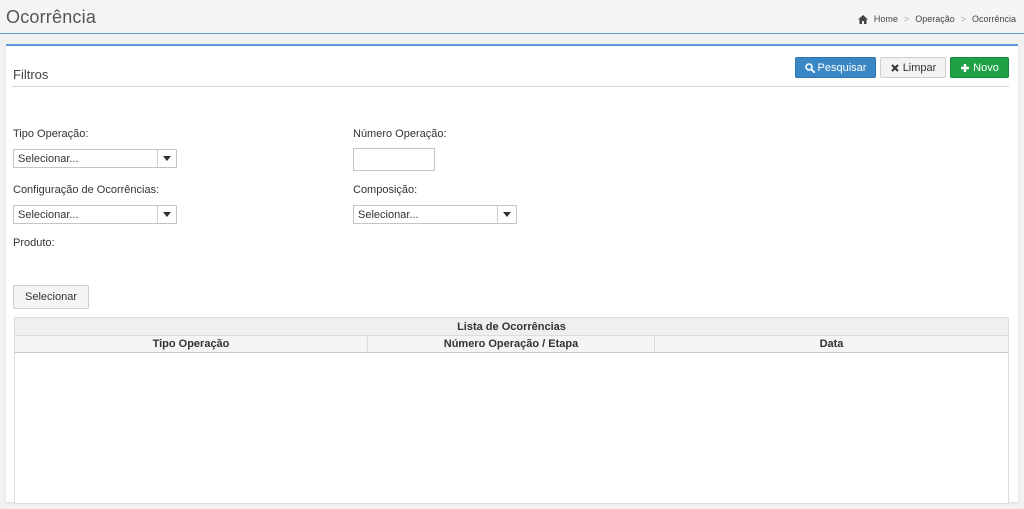 The image size is (1024, 509). I want to click on produto-label: Produto:, so click(34, 243).